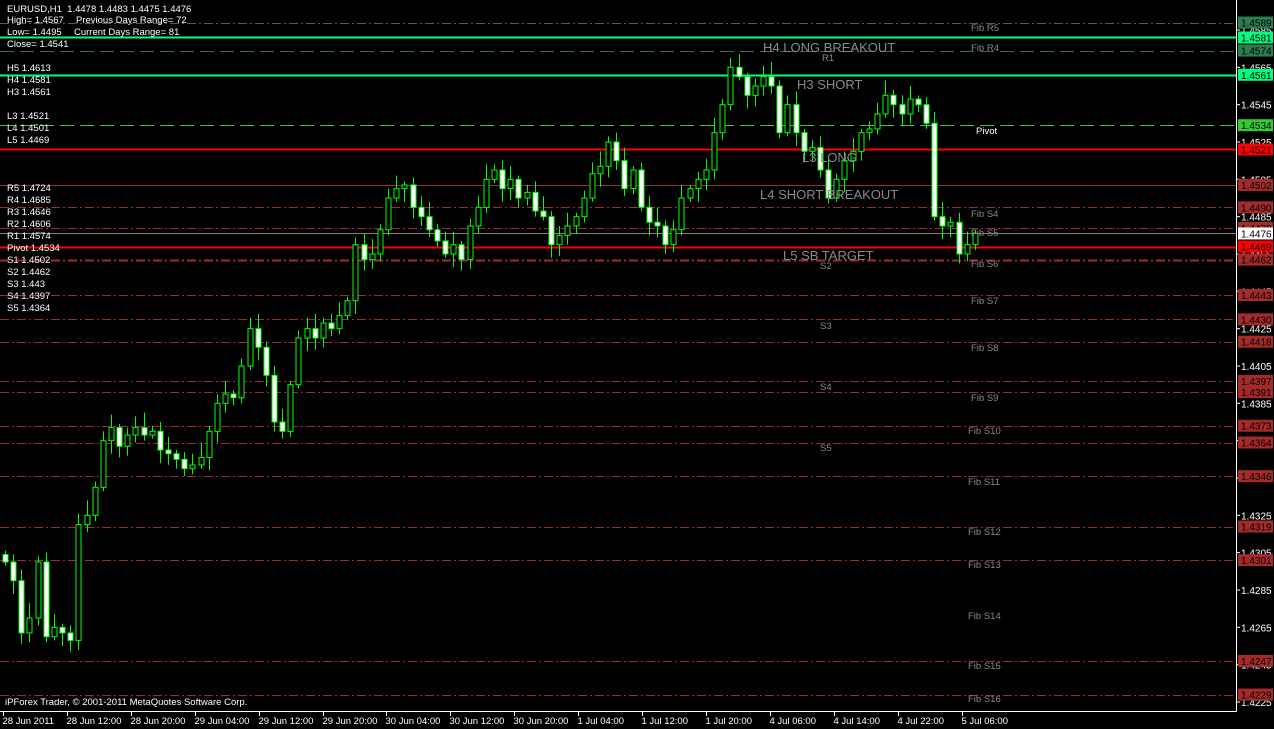 The image size is (1274, 729). Describe the element at coordinates (158, 721) in the screenshot. I see `x-tick-label: 28 Jun 20:00` at that location.